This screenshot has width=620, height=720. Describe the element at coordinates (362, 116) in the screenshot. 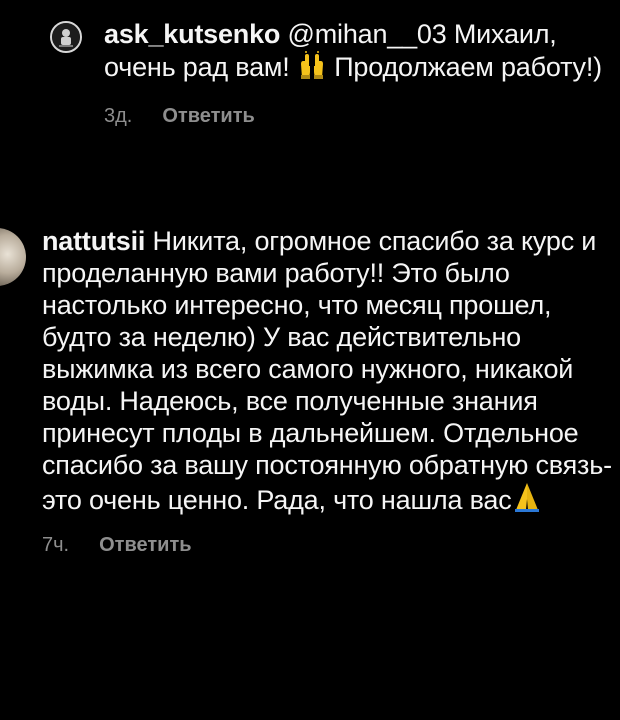

I see `comment-meta: 3д. Ответить` at that location.